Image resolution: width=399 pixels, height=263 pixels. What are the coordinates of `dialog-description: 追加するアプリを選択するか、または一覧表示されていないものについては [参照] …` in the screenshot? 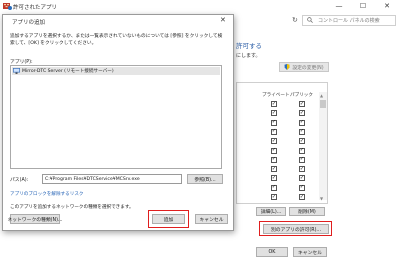 It's located at (116, 40).